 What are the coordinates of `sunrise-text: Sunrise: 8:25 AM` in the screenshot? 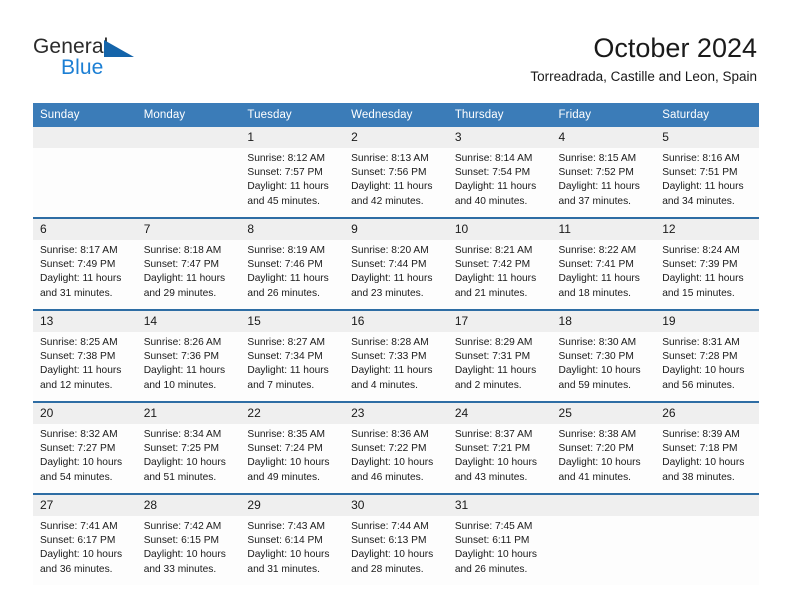 It's located at (79, 342).